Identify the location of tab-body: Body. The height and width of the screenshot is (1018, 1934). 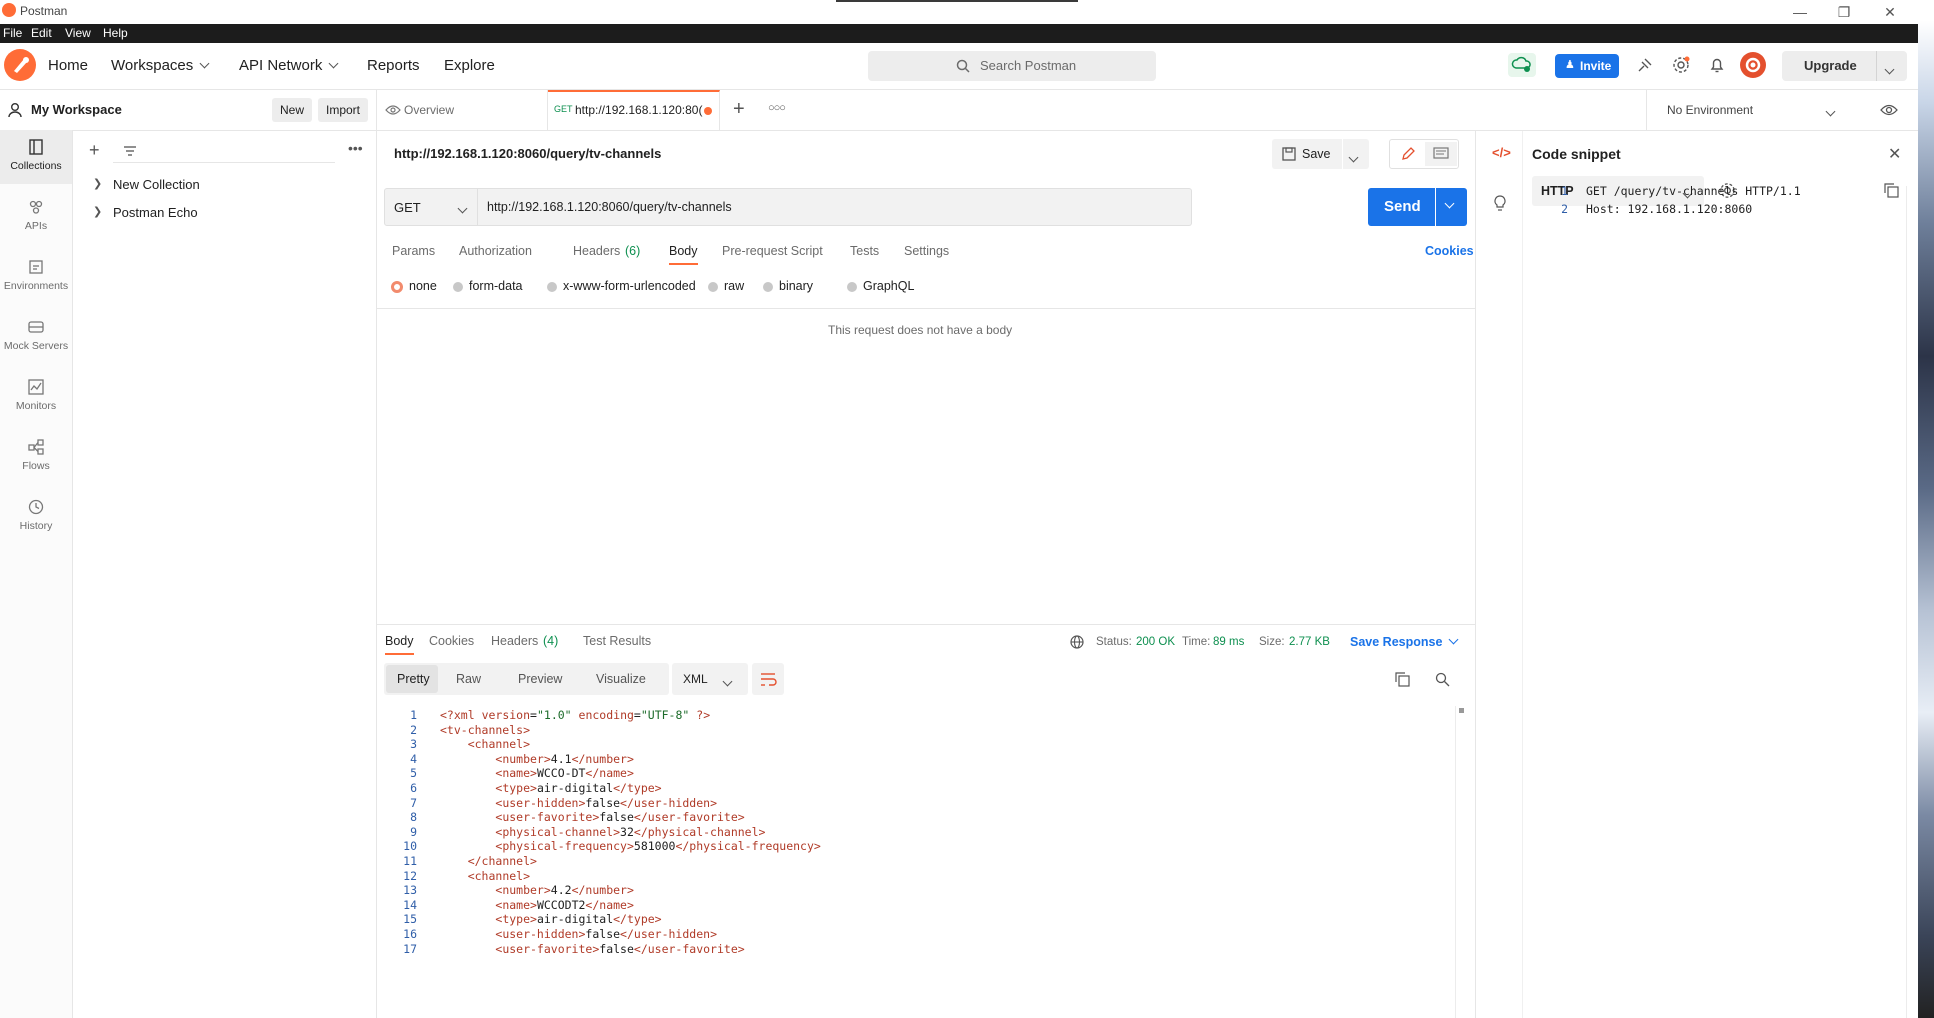
(683, 254).